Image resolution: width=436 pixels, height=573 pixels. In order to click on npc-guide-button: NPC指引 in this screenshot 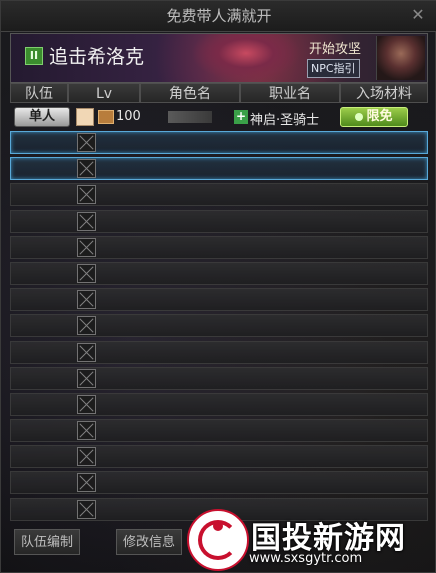, I will do `click(333, 68)`.